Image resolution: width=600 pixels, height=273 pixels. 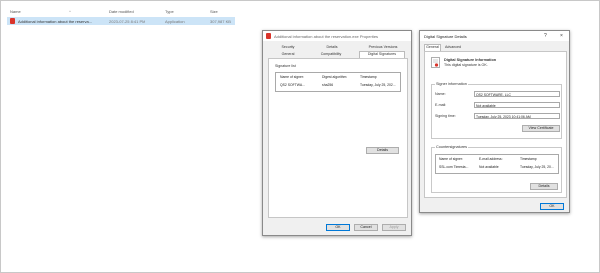 What do you see at coordinates (394, 227) in the screenshot?
I see `apply-button: Apply` at bounding box center [394, 227].